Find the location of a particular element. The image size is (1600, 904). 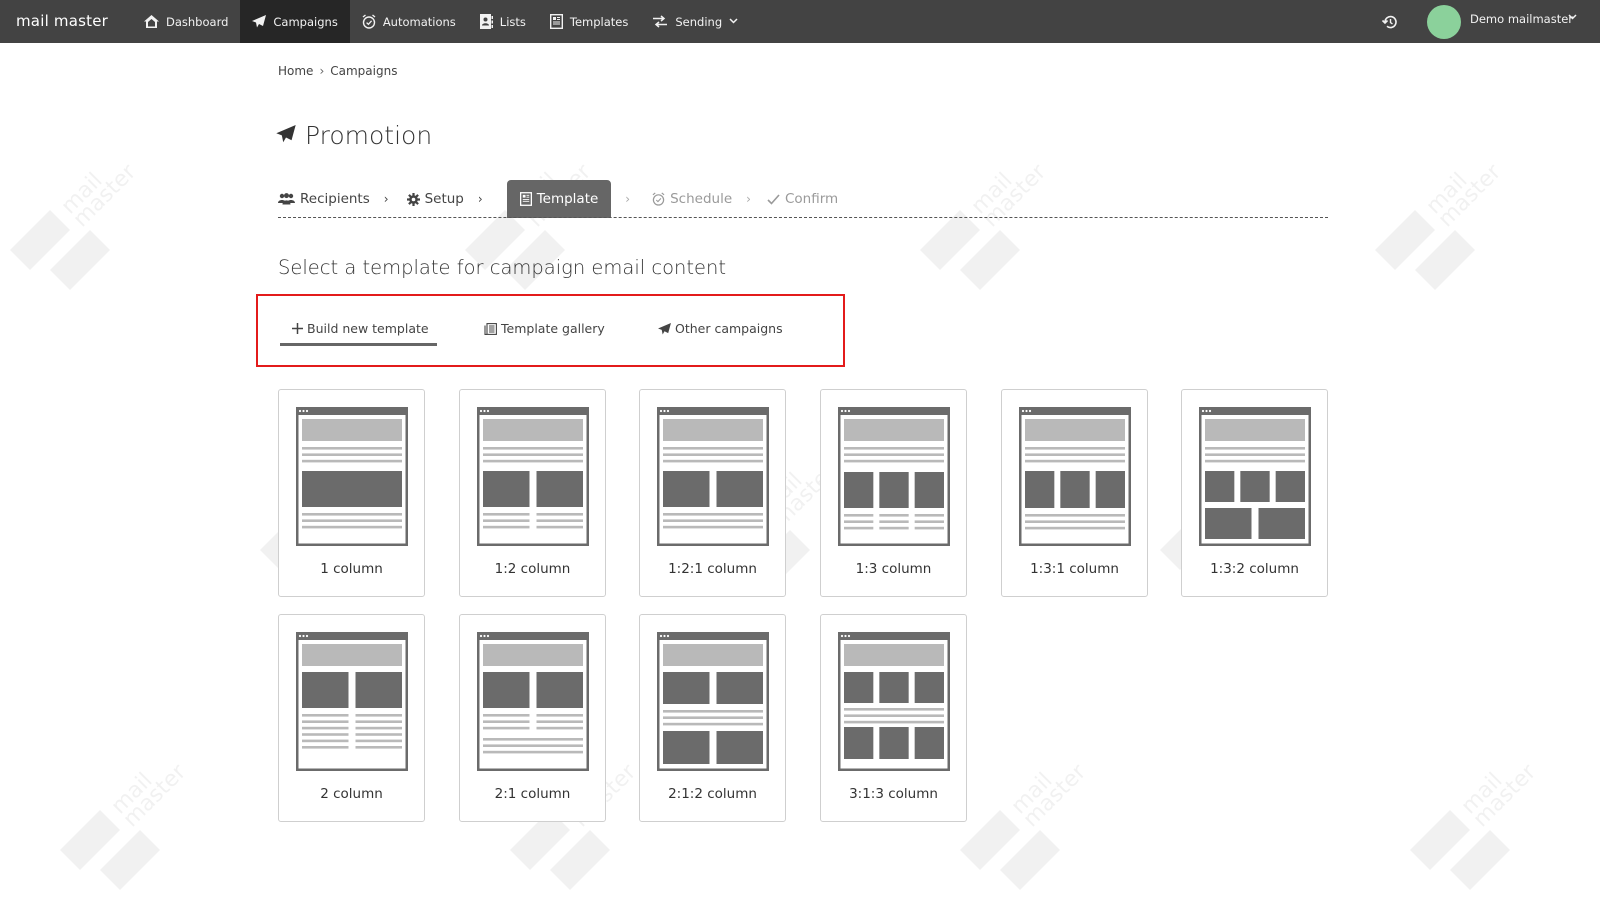

nav-templates: Templates is located at coordinates (589, 21).